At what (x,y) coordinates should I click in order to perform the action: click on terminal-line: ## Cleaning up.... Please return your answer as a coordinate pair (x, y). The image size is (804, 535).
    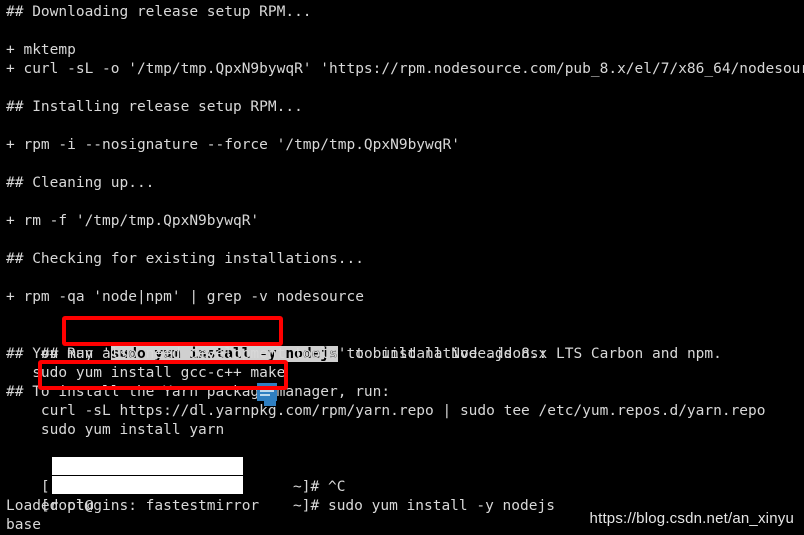
    Looking at the image, I should click on (80, 183).